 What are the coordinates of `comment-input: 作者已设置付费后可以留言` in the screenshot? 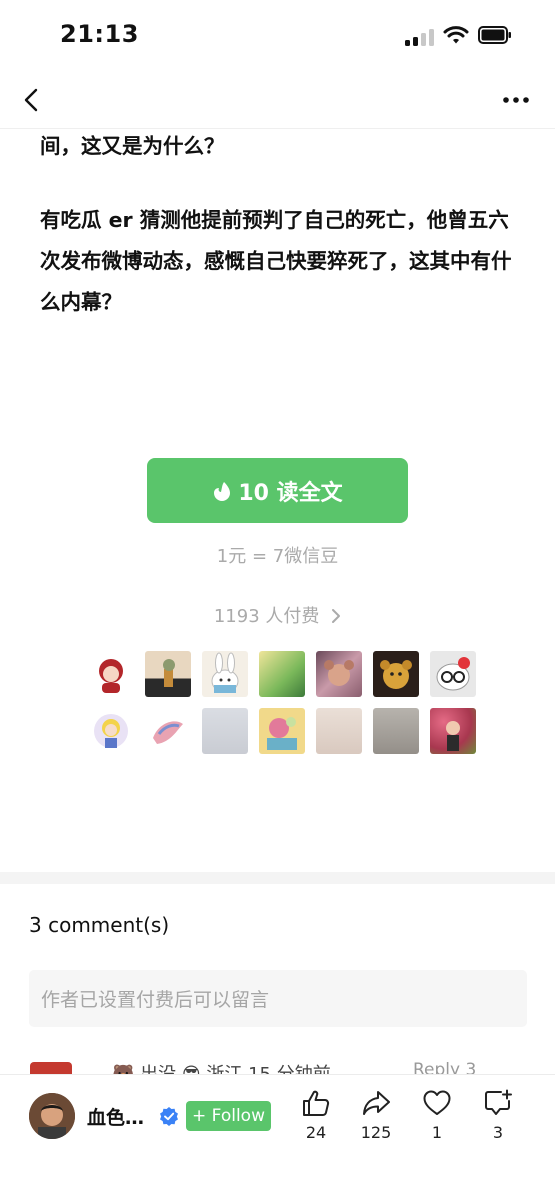 It's located at (278, 998).